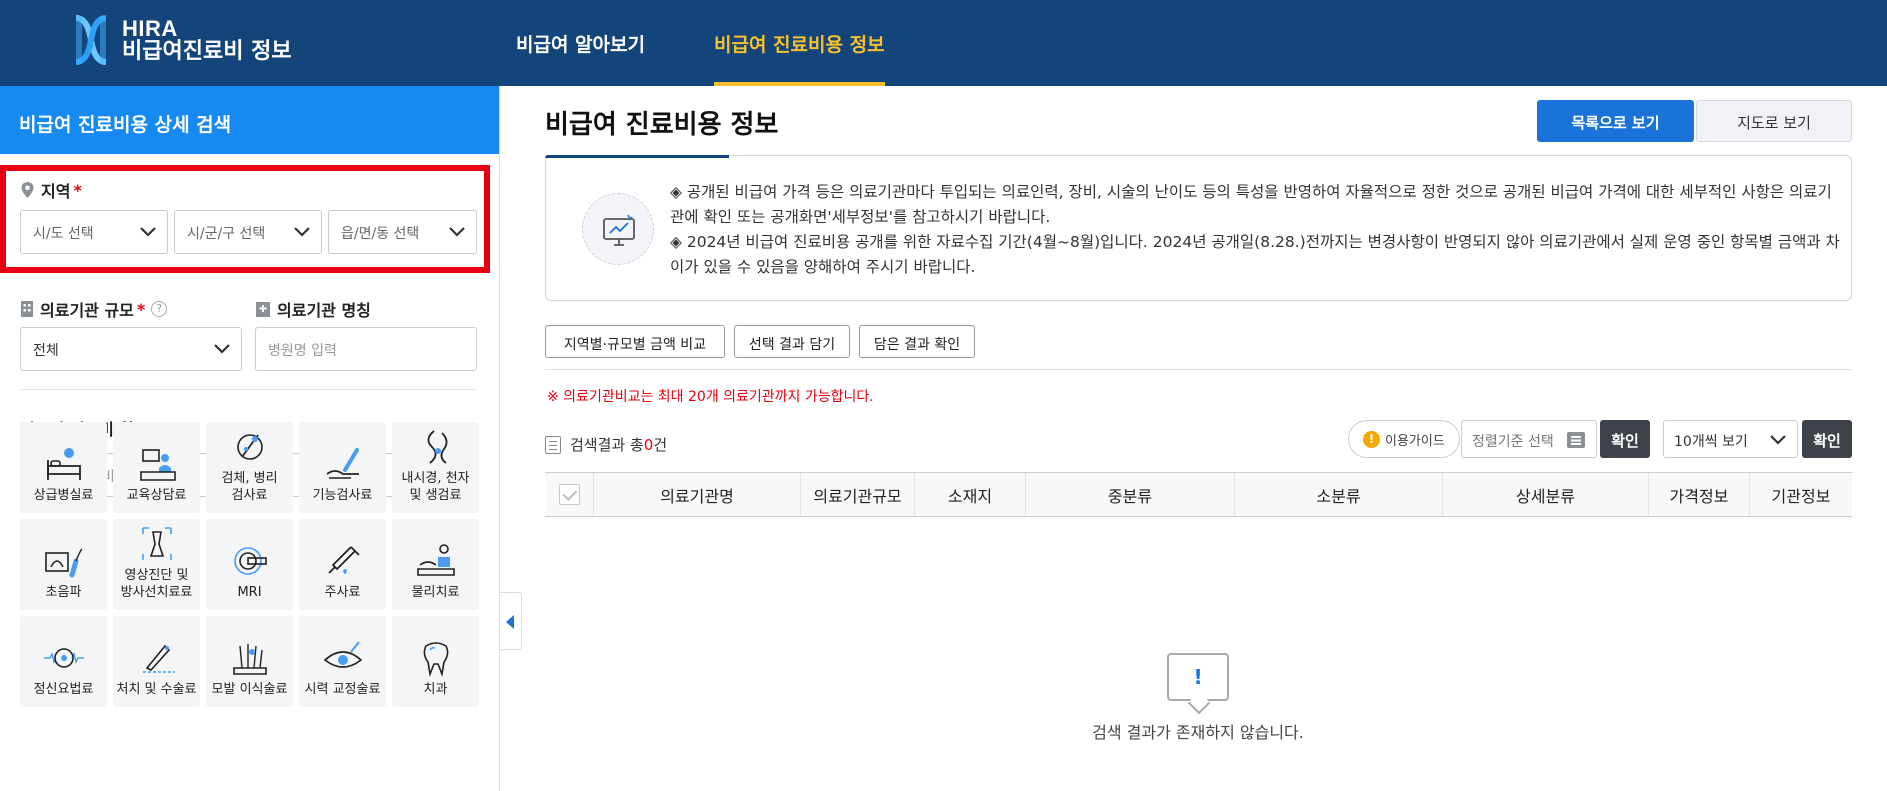 The height and width of the screenshot is (791, 1887). What do you see at coordinates (94, 309) in the screenshot?
I see `scale-label: 의료기관 규모 * ?` at bounding box center [94, 309].